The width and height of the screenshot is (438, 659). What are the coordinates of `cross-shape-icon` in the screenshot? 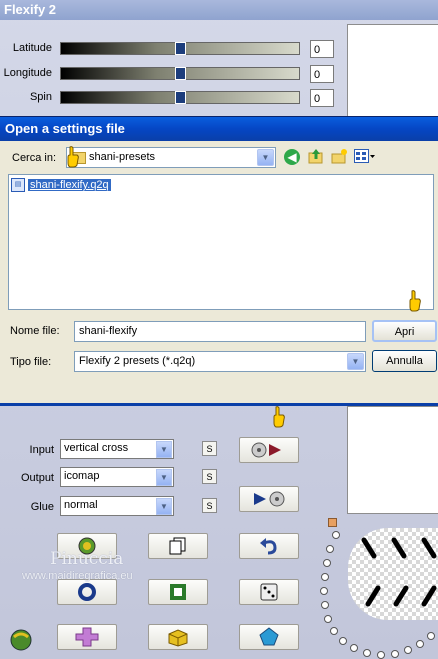 It's located at (87, 637).